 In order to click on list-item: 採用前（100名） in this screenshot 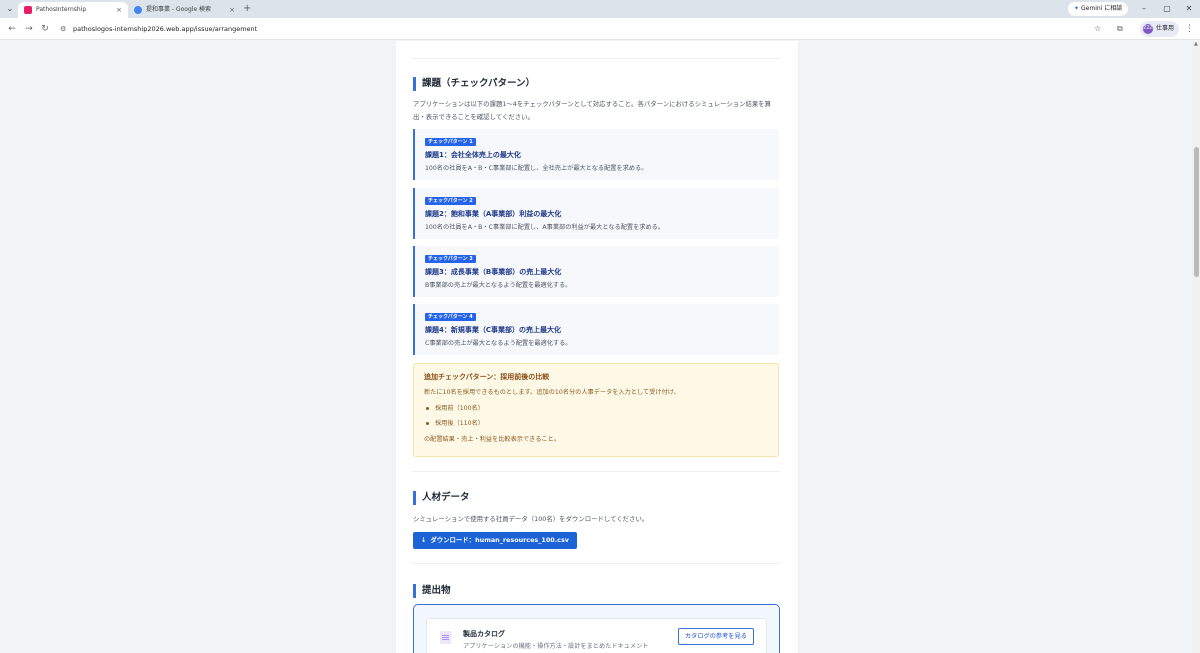, I will do `click(455, 409)`.